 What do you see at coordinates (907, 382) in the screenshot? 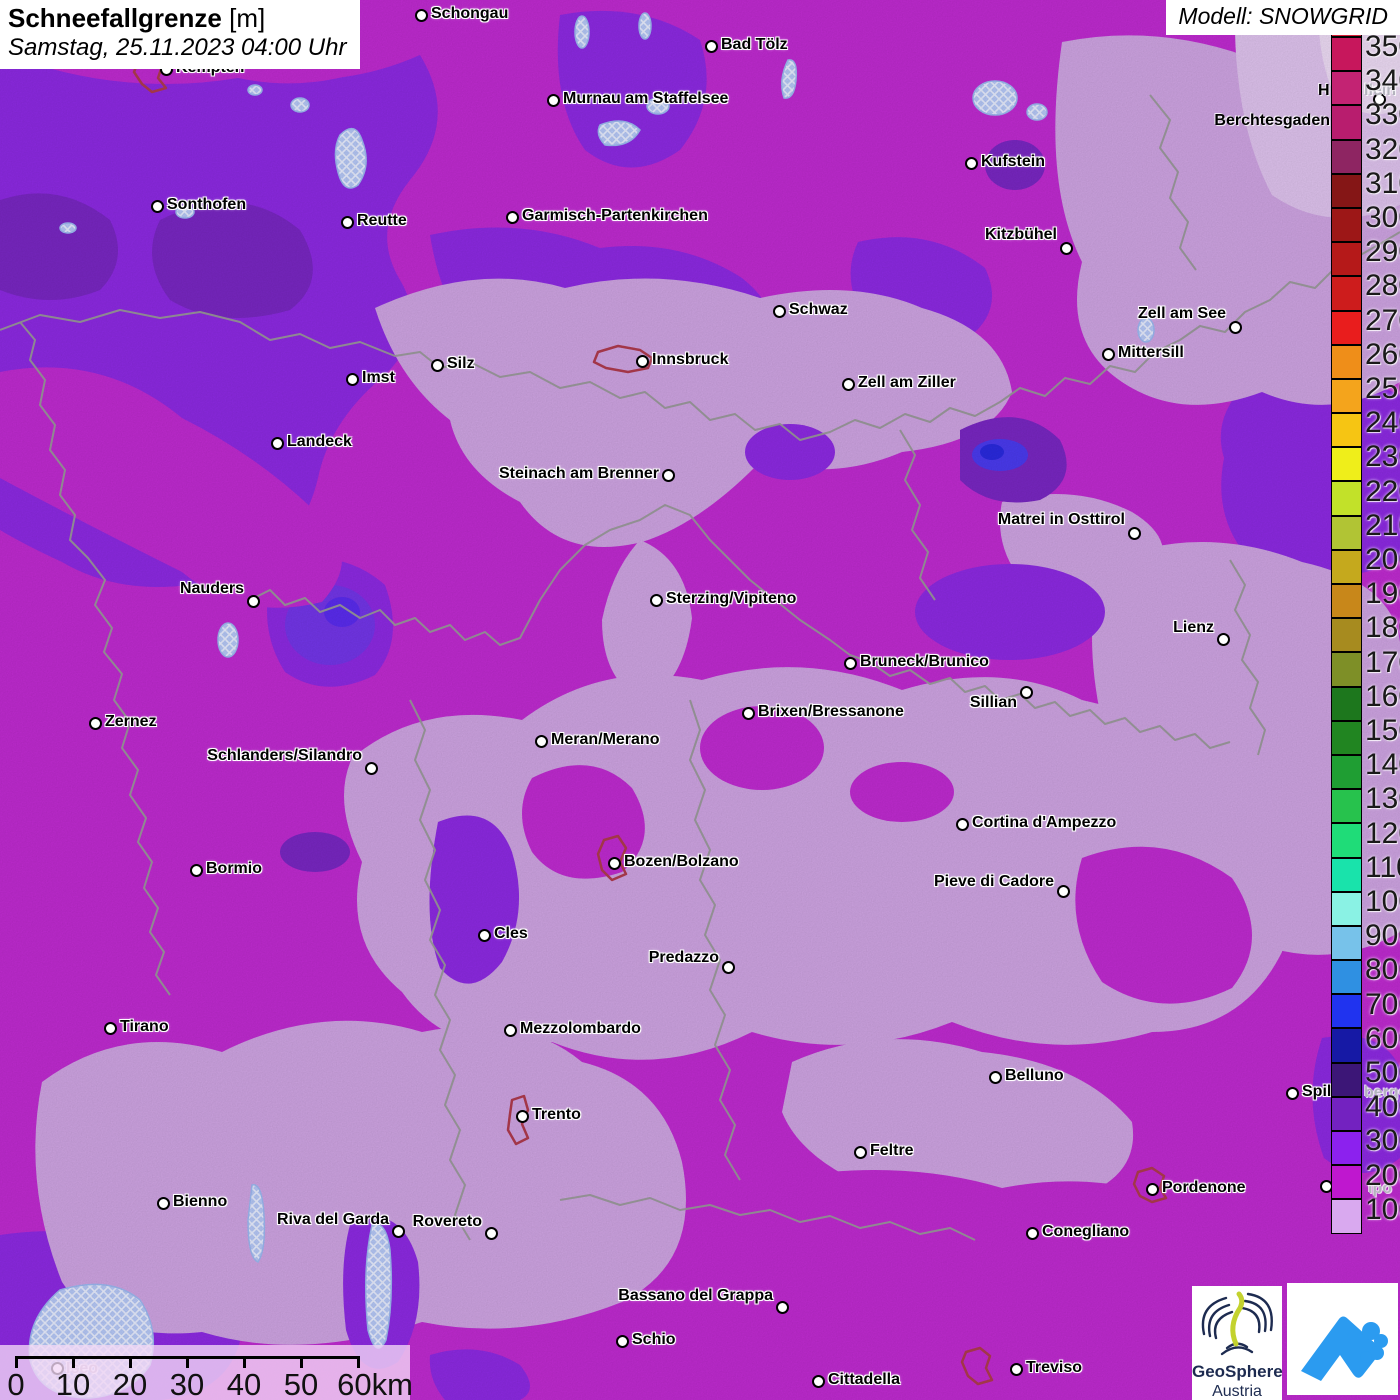
I see `city-label: Zell am Ziller` at bounding box center [907, 382].